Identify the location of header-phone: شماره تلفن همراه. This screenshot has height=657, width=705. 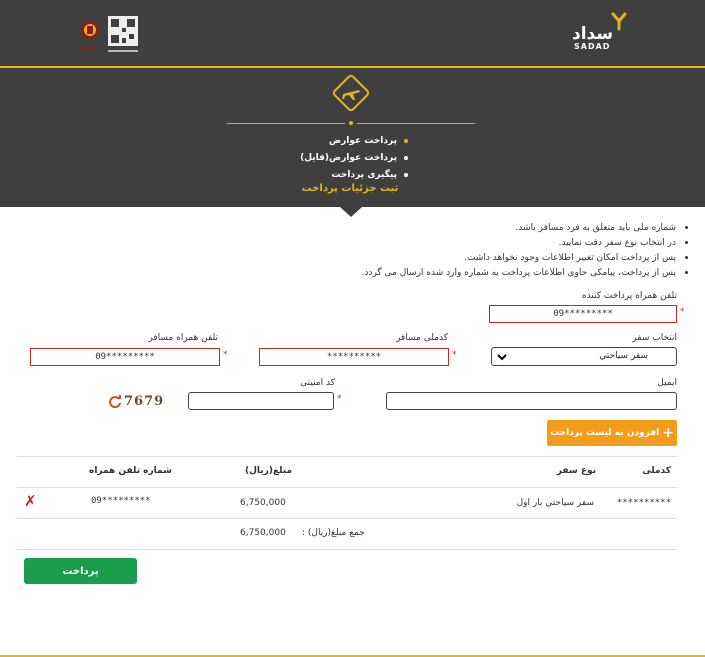
(130, 471).